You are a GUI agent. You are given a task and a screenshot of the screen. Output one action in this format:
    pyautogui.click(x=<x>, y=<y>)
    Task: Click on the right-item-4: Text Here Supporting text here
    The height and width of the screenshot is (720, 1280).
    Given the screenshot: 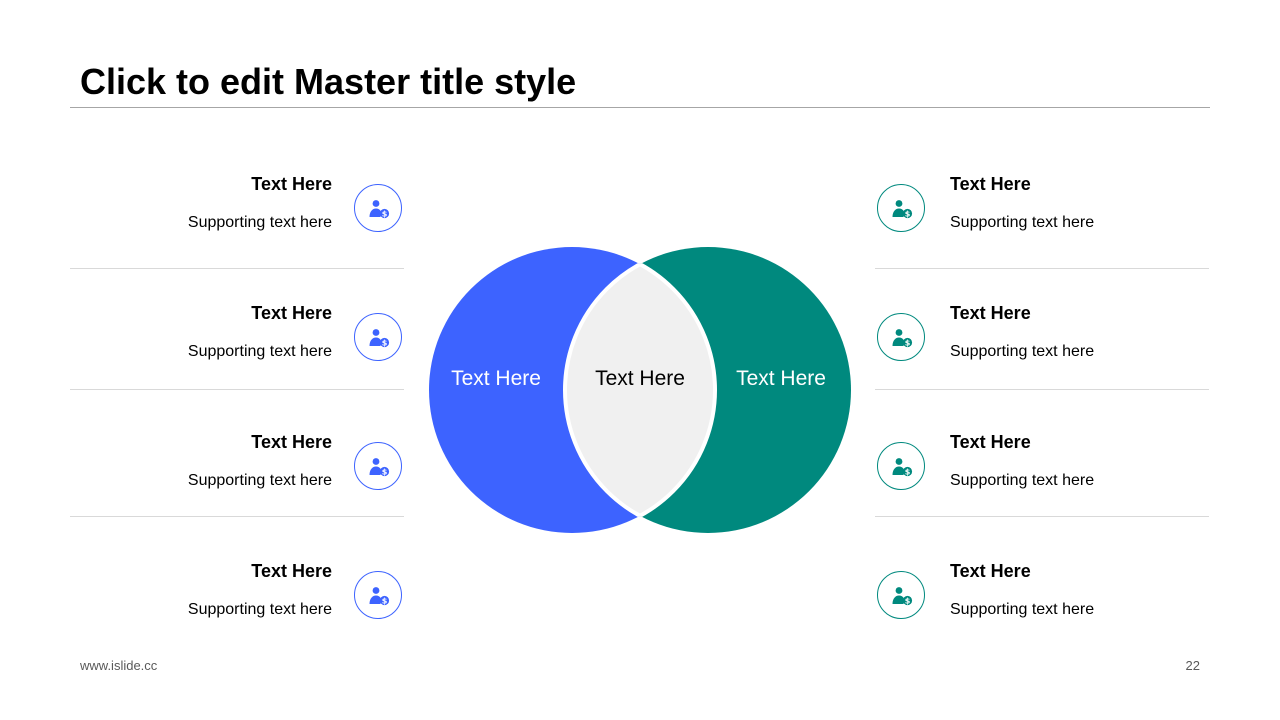 What is the action you would take?
    pyautogui.click(x=1030, y=590)
    